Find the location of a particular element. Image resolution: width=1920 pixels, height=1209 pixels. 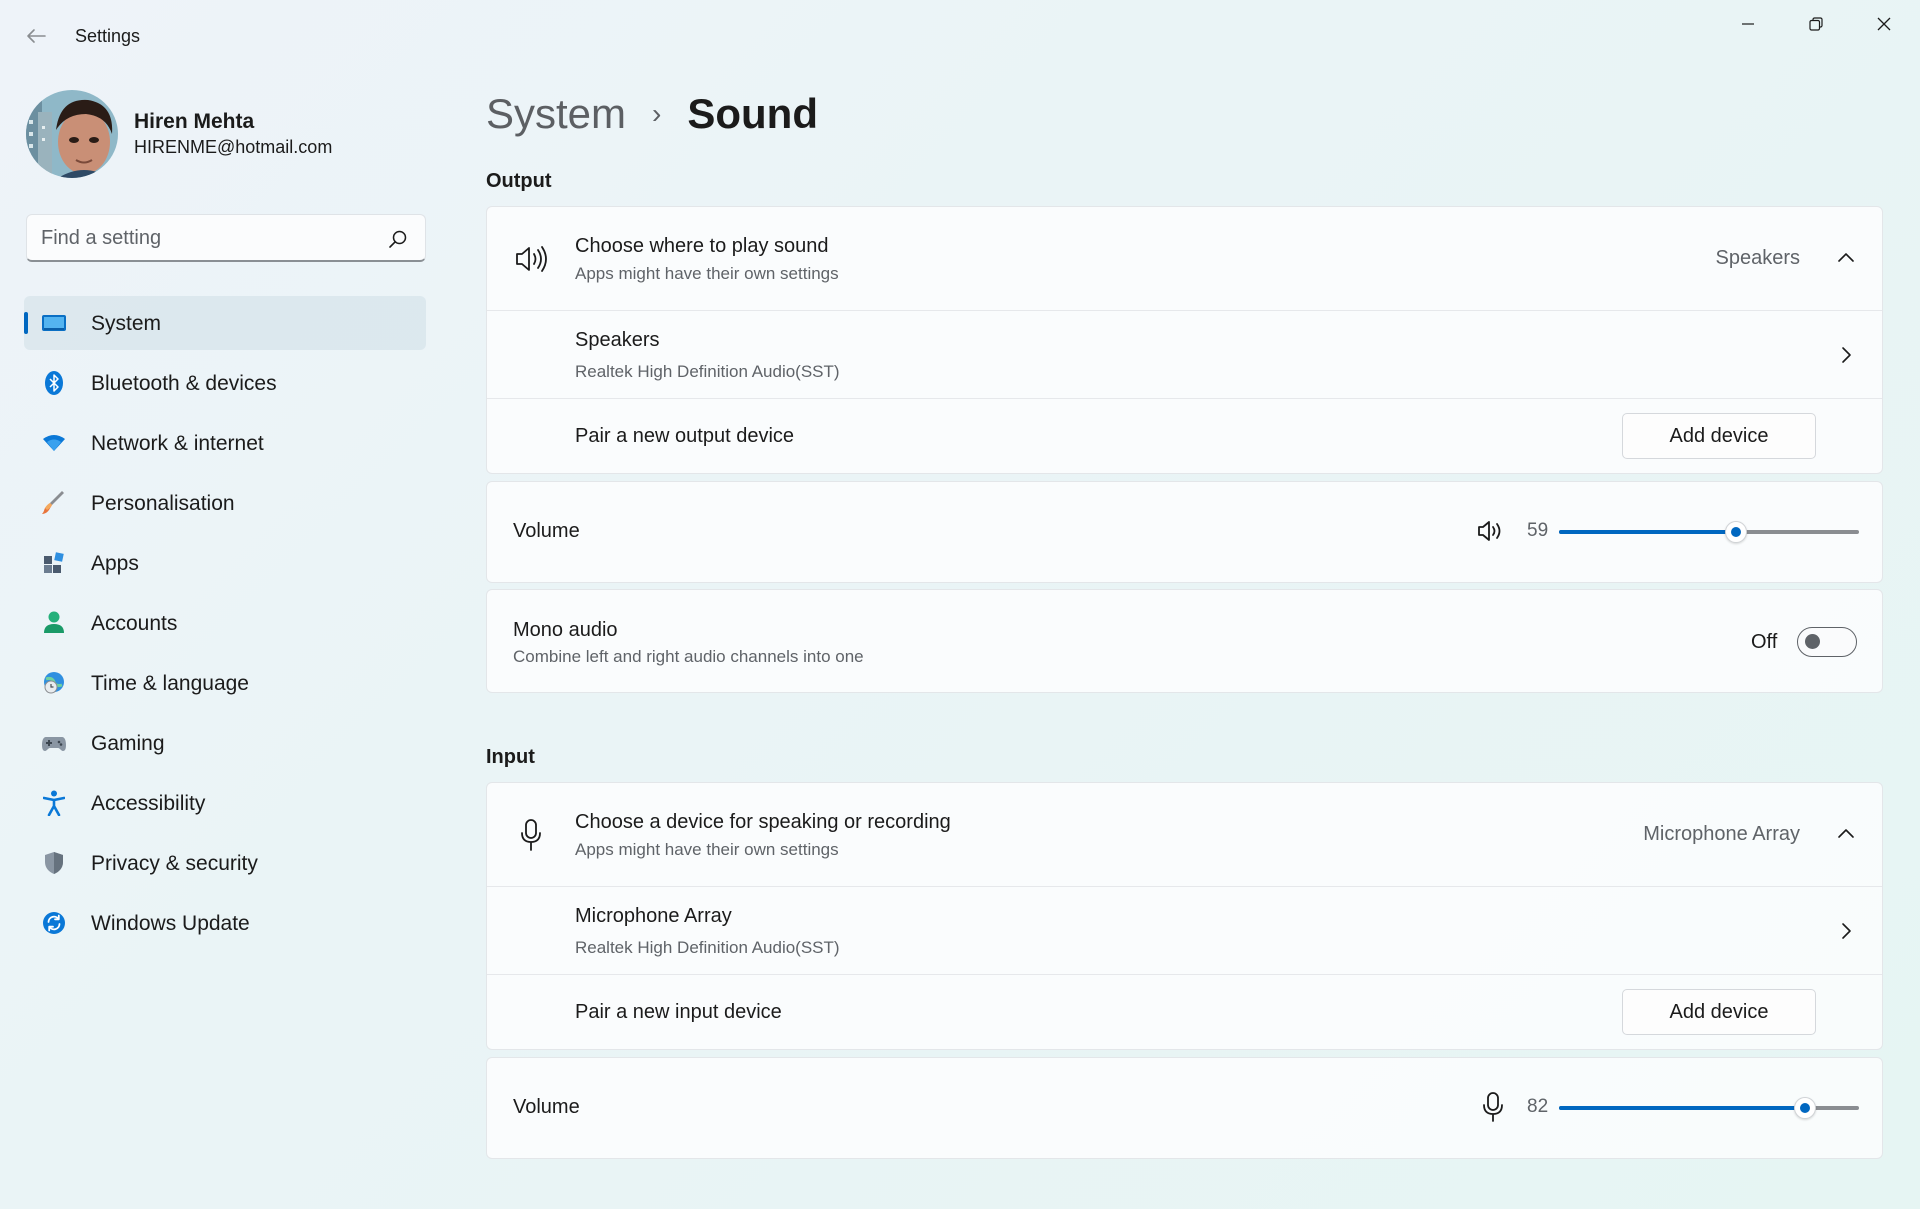

input-volume-label: Volume is located at coordinates (546, 1107).